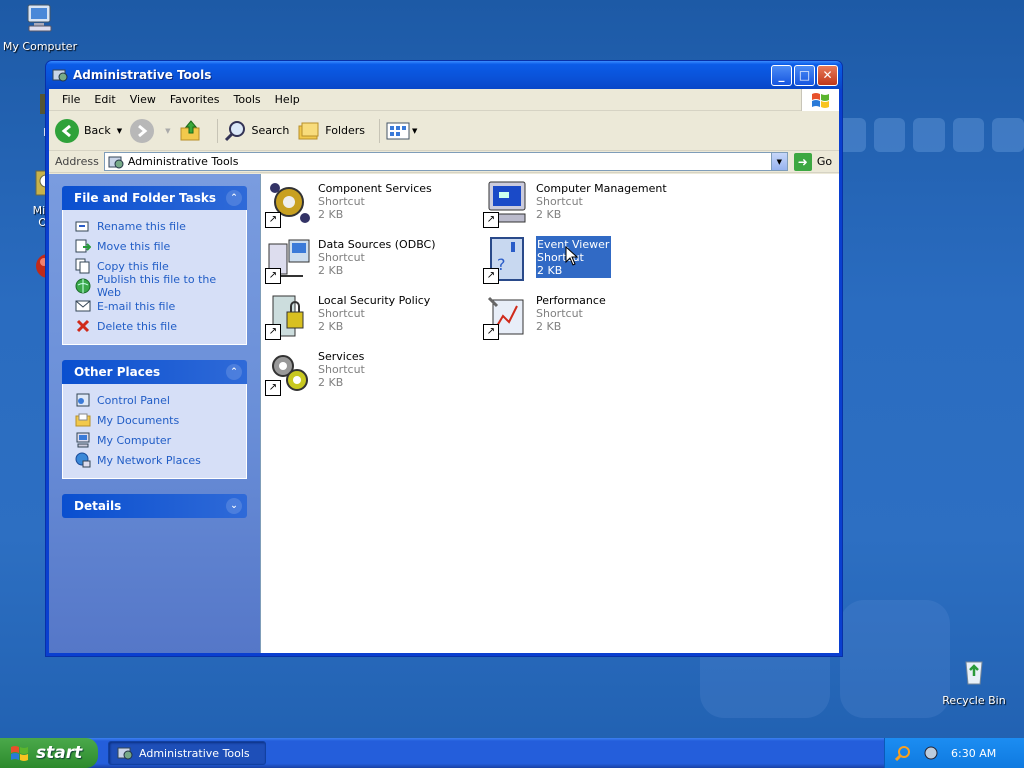  What do you see at coordinates (155, 420) in the screenshot?
I see `place-my-documents: My Documents` at bounding box center [155, 420].